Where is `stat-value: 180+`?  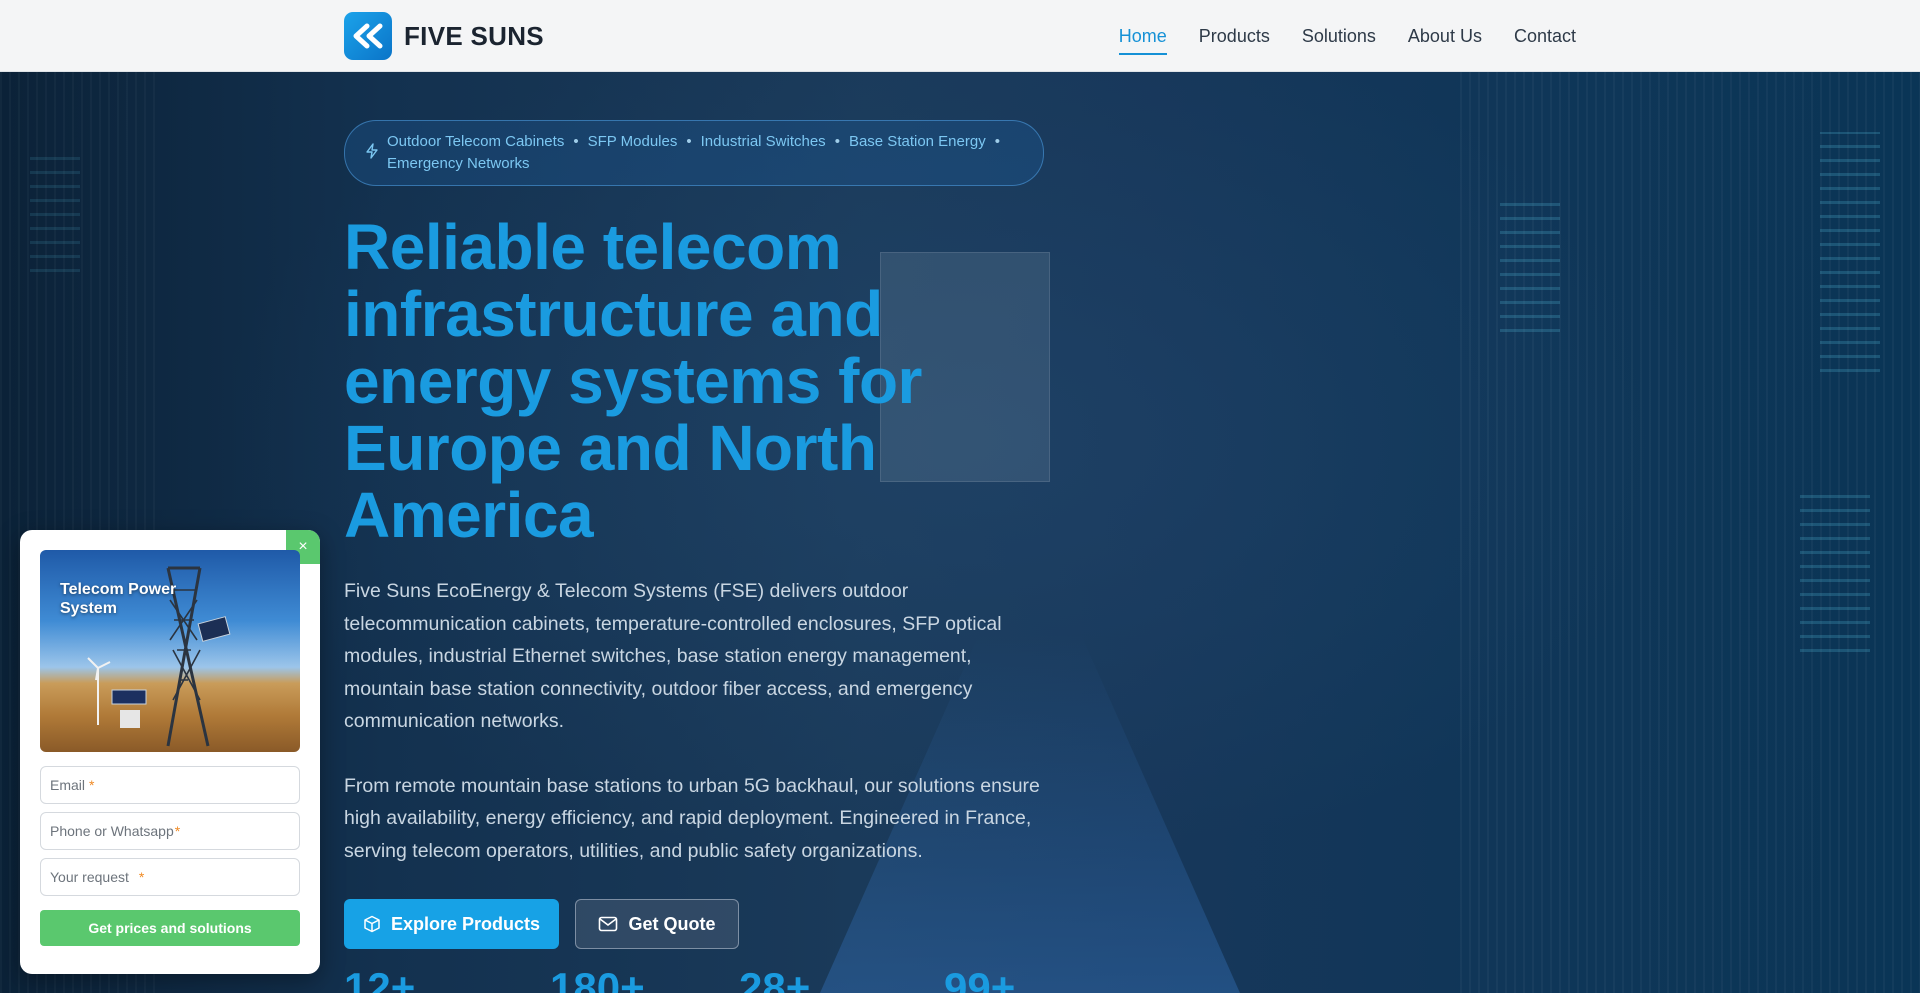 stat-value: 180+ is located at coordinates (597, 978).